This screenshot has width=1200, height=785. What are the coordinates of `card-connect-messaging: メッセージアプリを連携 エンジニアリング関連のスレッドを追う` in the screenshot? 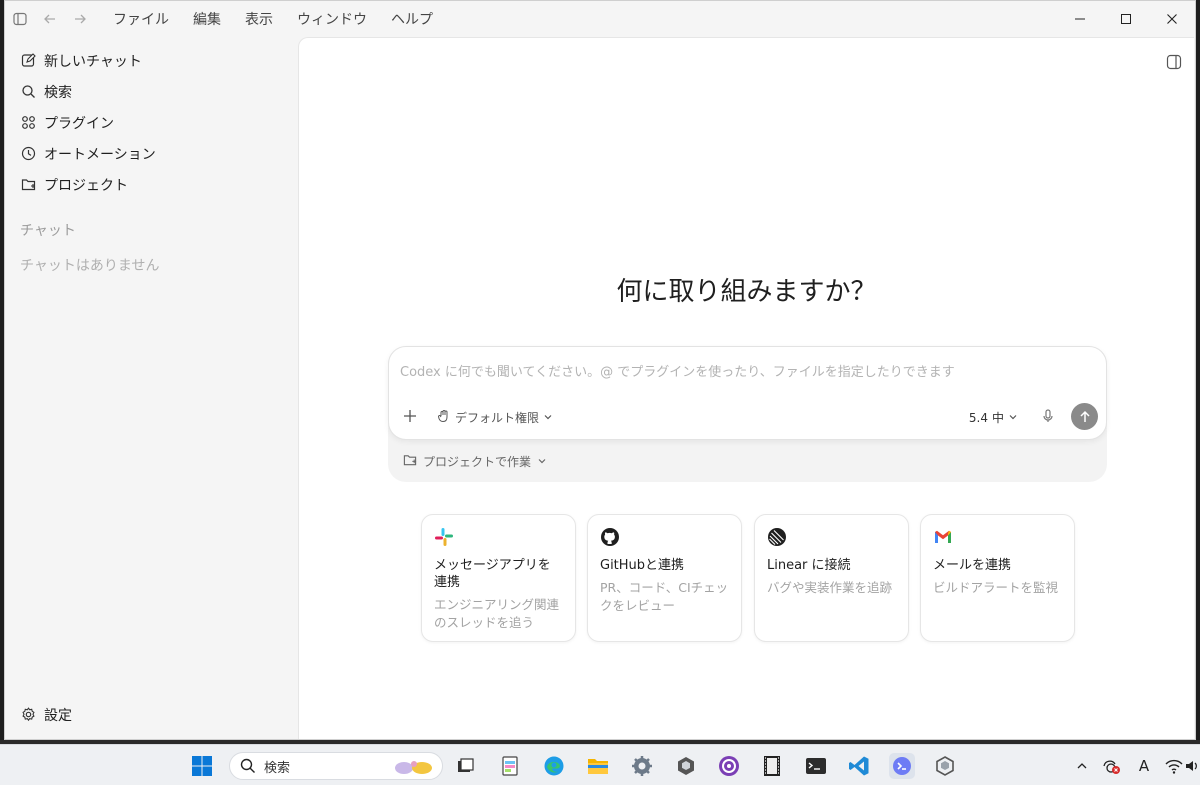 It's located at (498, 578).